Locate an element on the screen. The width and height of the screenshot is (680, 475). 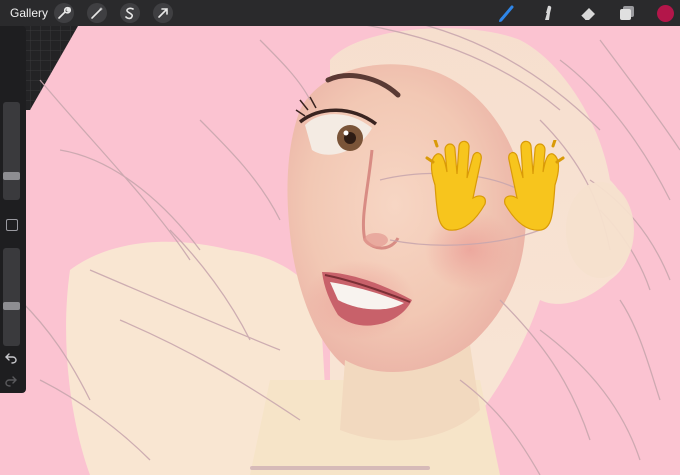
top-toolbar: Gallery is located at coordinates (340, 13).